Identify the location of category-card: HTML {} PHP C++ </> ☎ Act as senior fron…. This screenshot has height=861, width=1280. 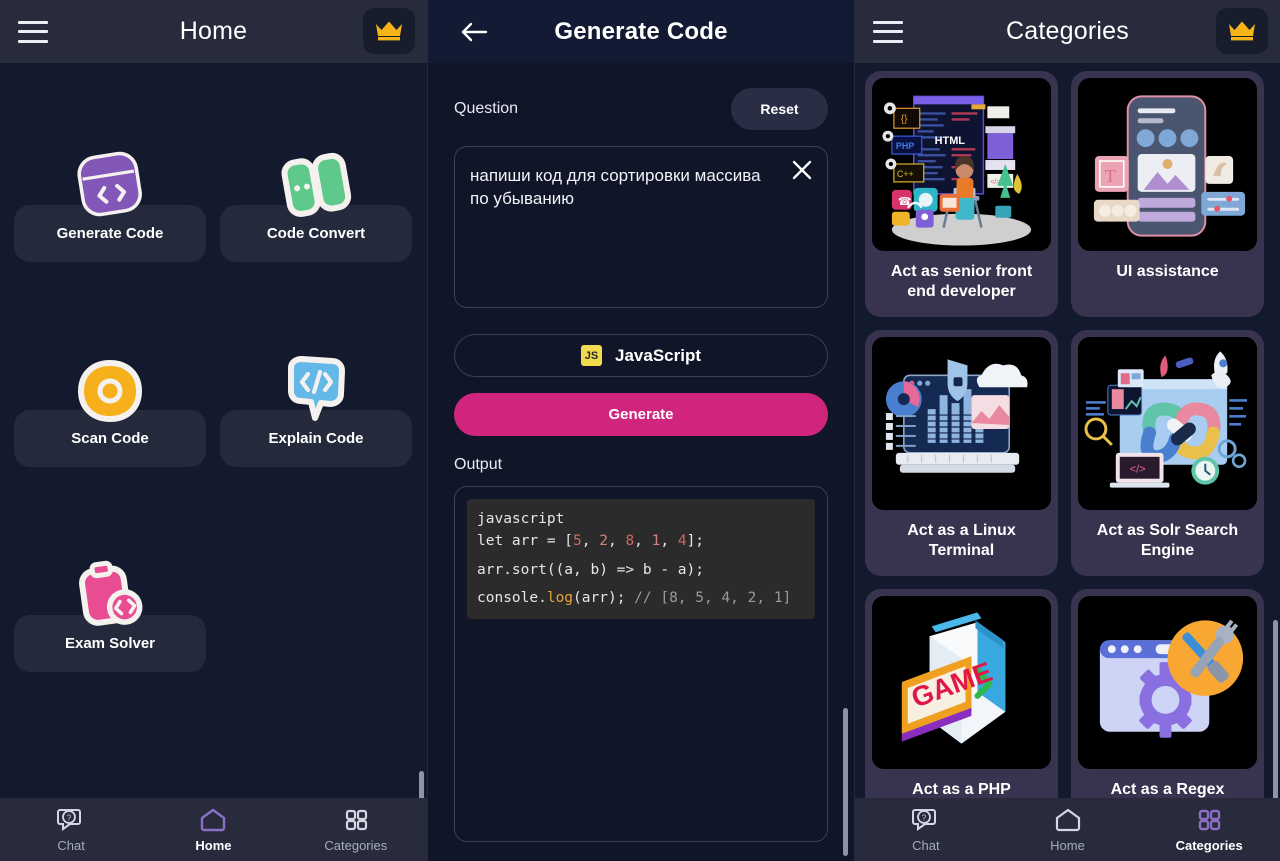
(961, 194).